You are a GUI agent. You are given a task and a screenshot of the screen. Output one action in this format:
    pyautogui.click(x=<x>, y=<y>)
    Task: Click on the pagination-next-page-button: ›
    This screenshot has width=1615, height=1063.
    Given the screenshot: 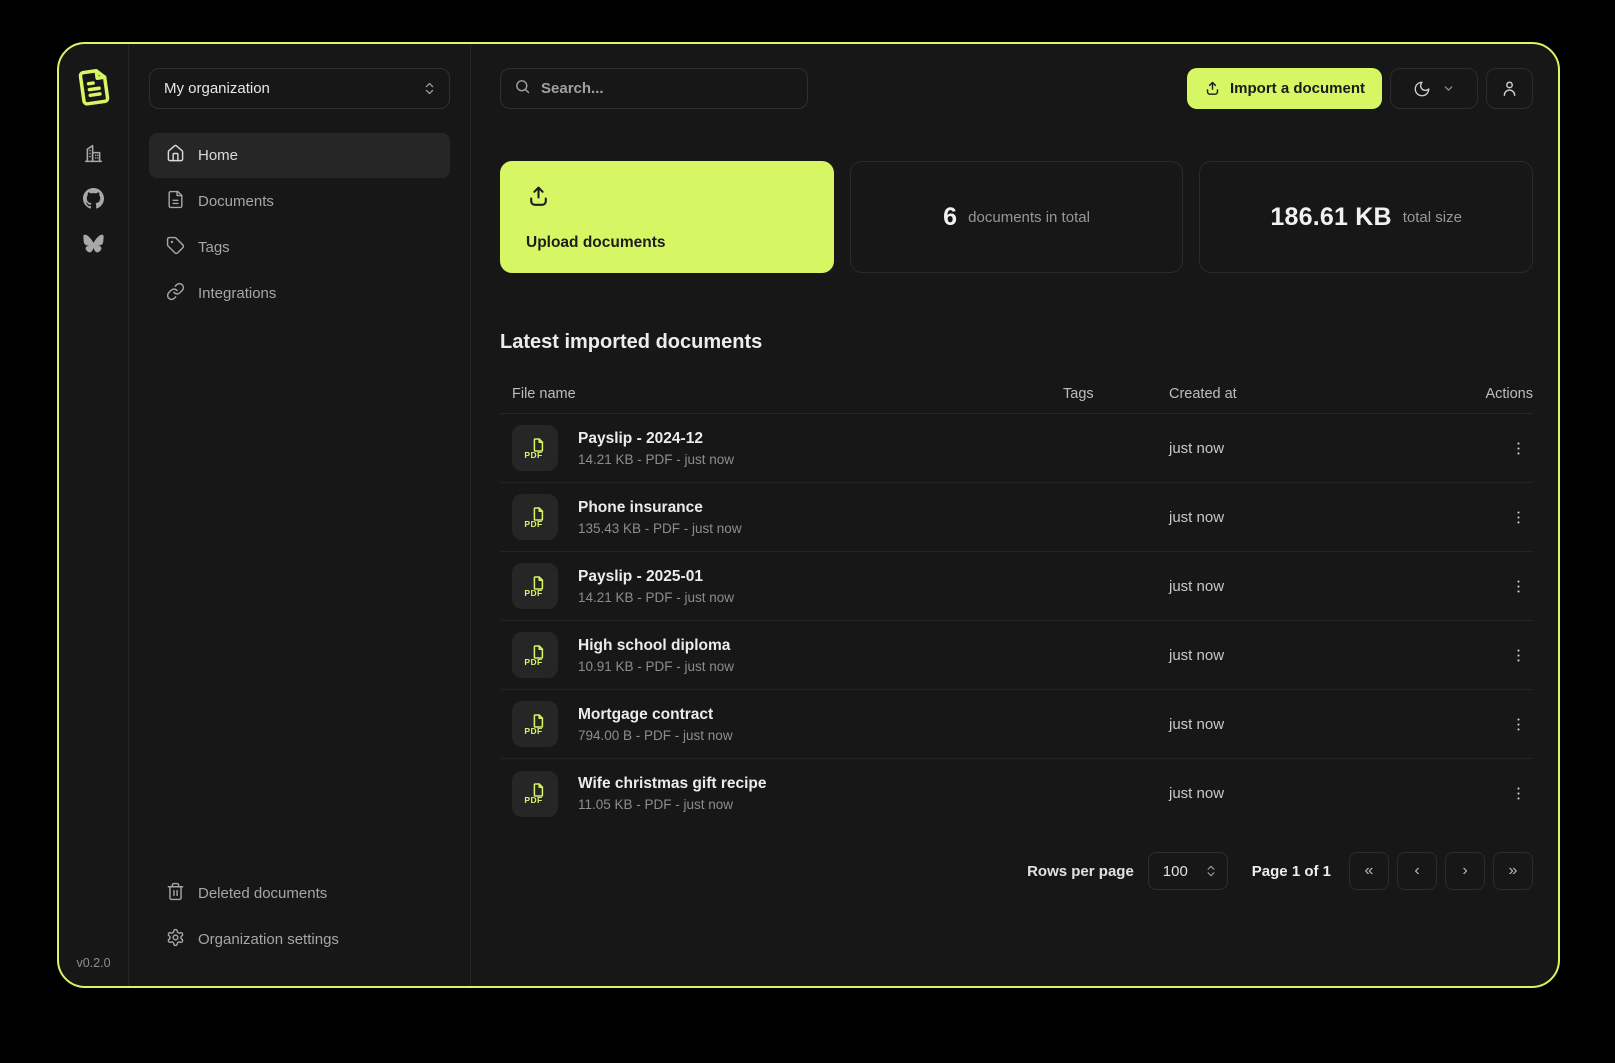 What is the action you would take?
    pyautogui.click(x=1465, y=871)
    